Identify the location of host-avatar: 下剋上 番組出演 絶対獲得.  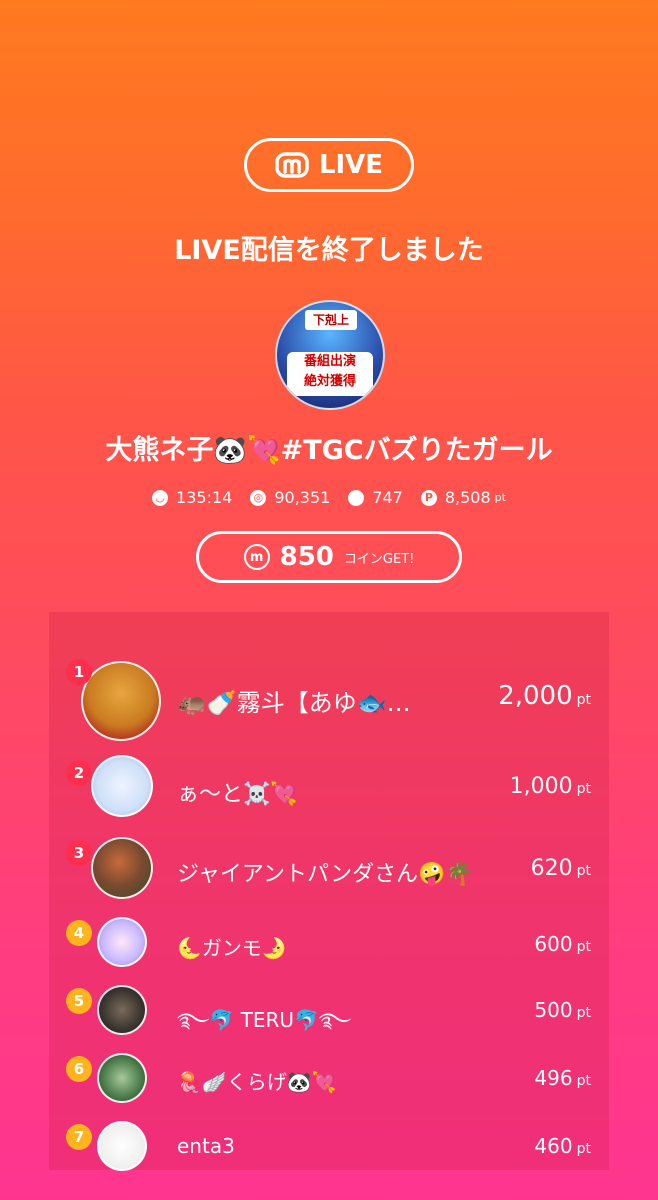
(330, 355).